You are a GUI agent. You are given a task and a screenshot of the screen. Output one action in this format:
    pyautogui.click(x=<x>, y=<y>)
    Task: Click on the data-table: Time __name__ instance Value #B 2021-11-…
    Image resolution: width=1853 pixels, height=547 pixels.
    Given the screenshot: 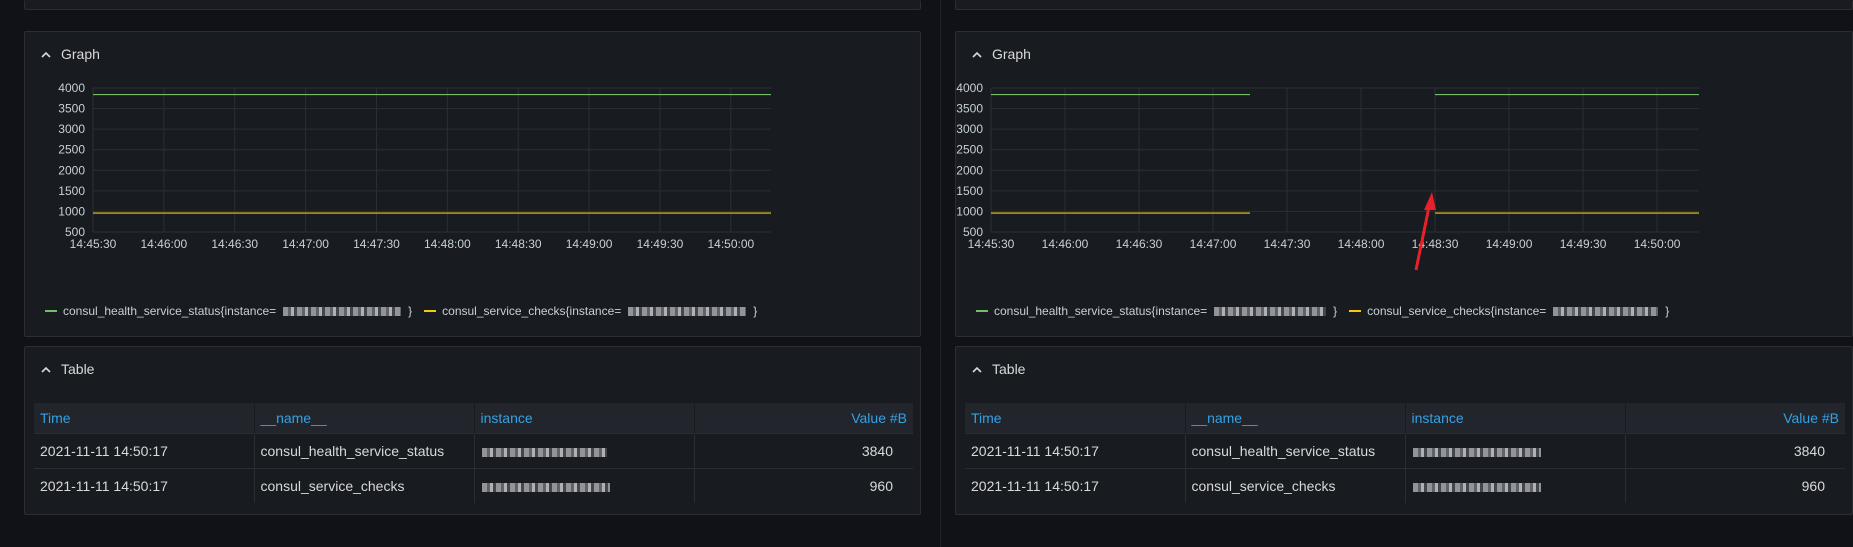 What is the action you would take?
    pyautogui.click(x=473, y=453)
    